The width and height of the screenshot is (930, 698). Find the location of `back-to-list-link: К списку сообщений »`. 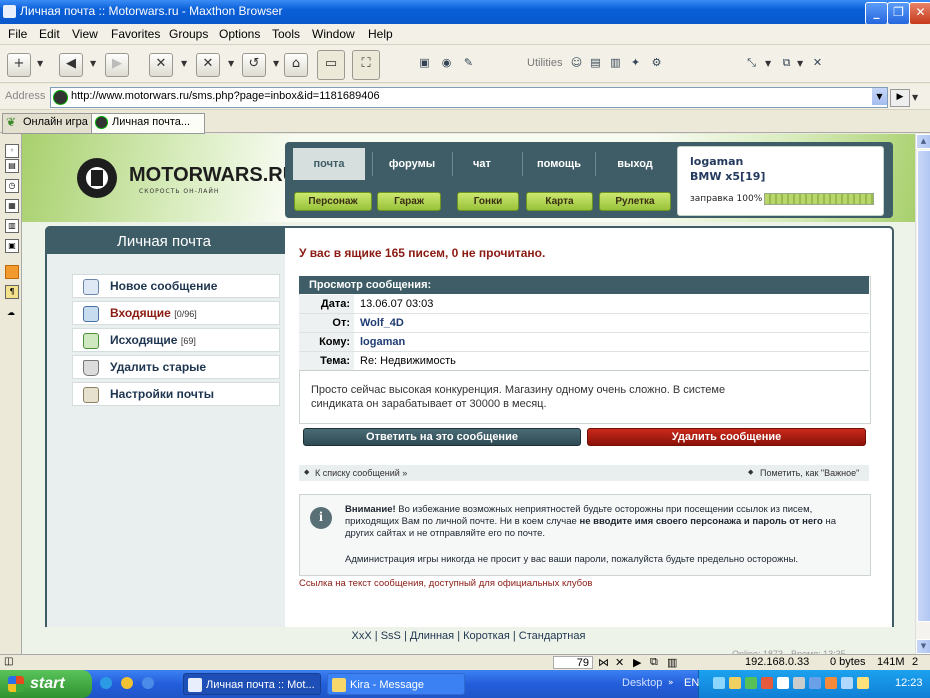

back-to-list-link: К списку сообщений » is located at coordinates (361, 473).